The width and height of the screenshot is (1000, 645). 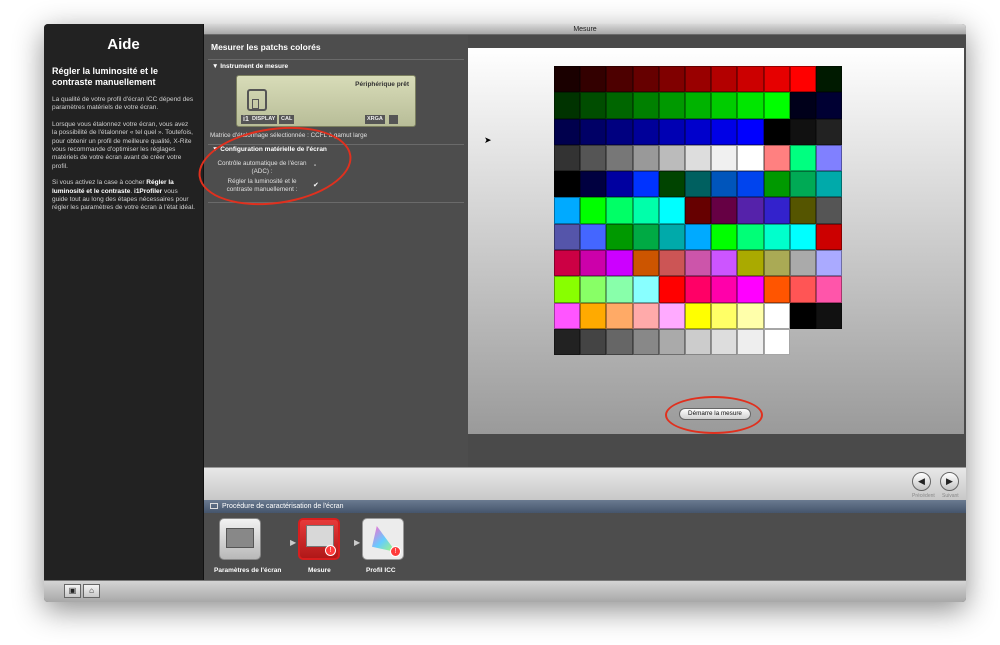 What do you see at coordinates (330, 550) in the screenshot?
I see `warning-badge-icon: !` at bounding box center [330, 550].